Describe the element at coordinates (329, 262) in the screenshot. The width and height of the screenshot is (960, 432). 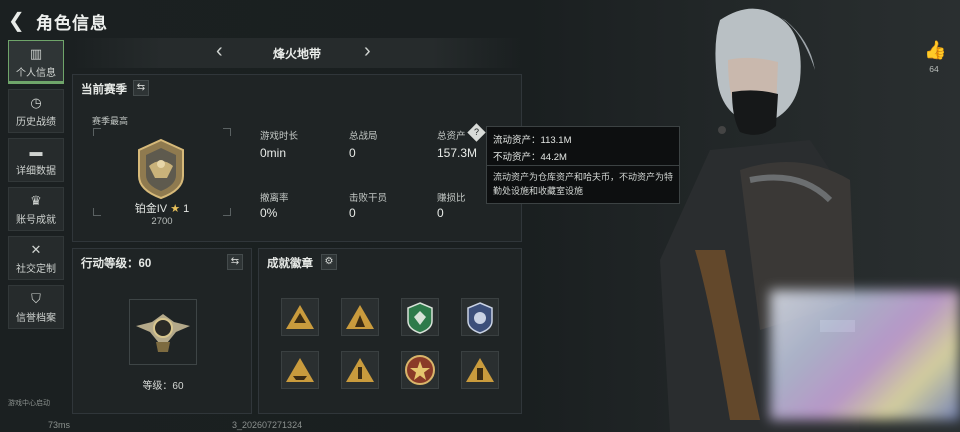
I see `gear-icon: ⚙` at that location.